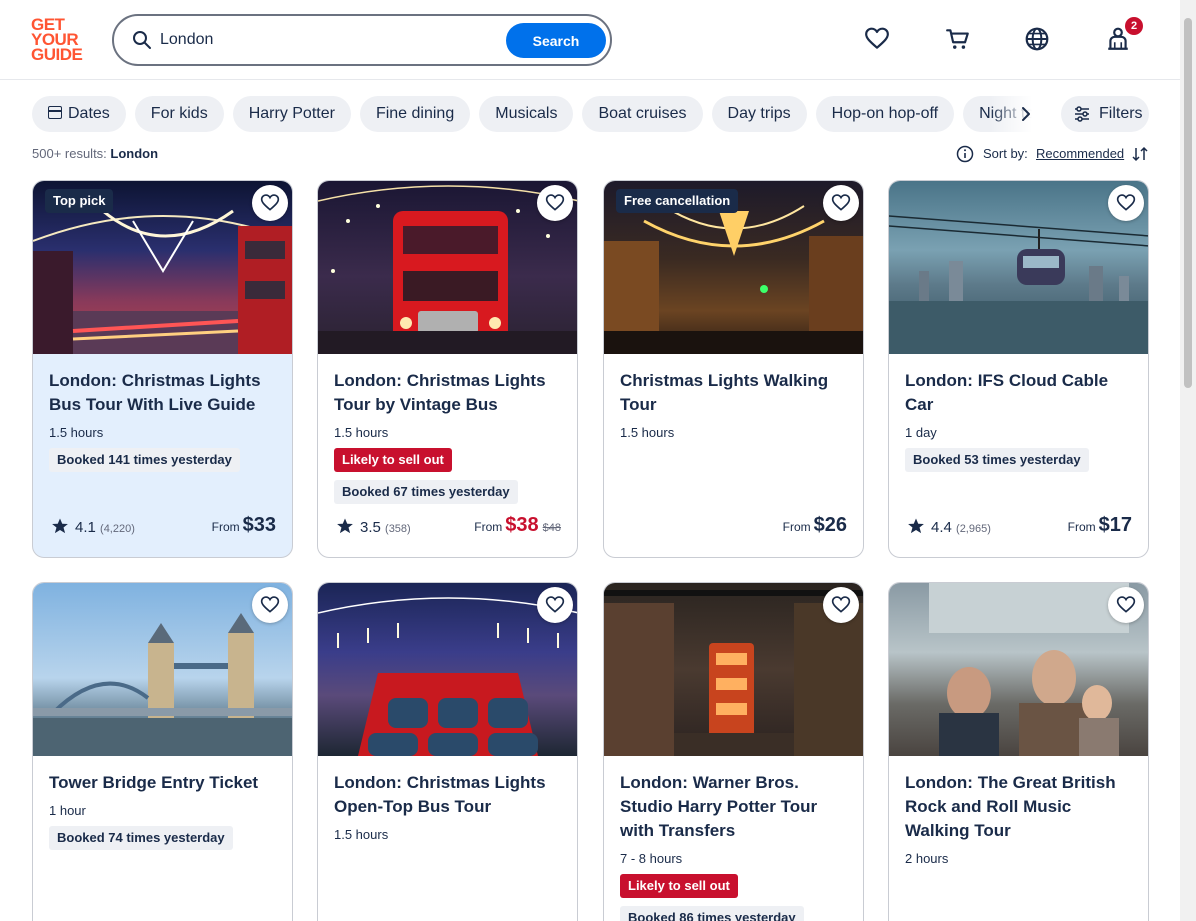 The image size is (1196, 921). What do you see at coordinates (117, 529) in the screenshot?
I see `review-count: (4,220)` at bounding box center [117, 529].